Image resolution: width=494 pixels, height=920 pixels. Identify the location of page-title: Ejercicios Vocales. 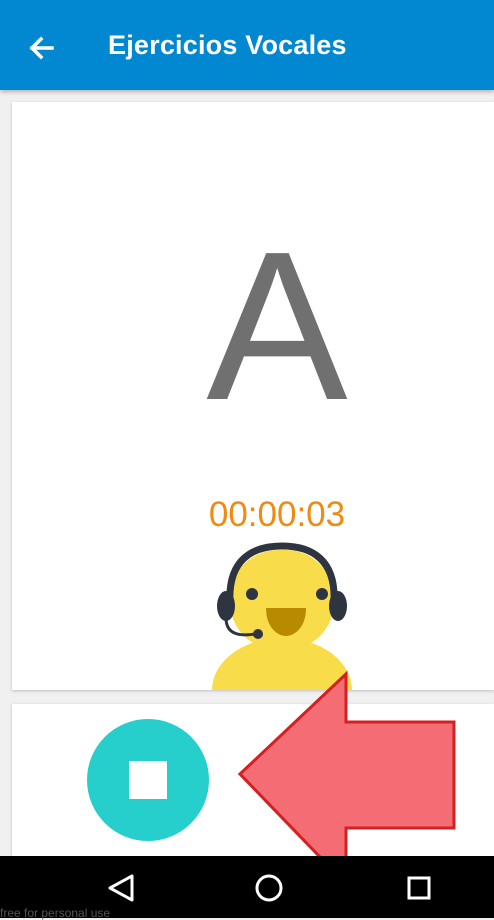
(227, 45).